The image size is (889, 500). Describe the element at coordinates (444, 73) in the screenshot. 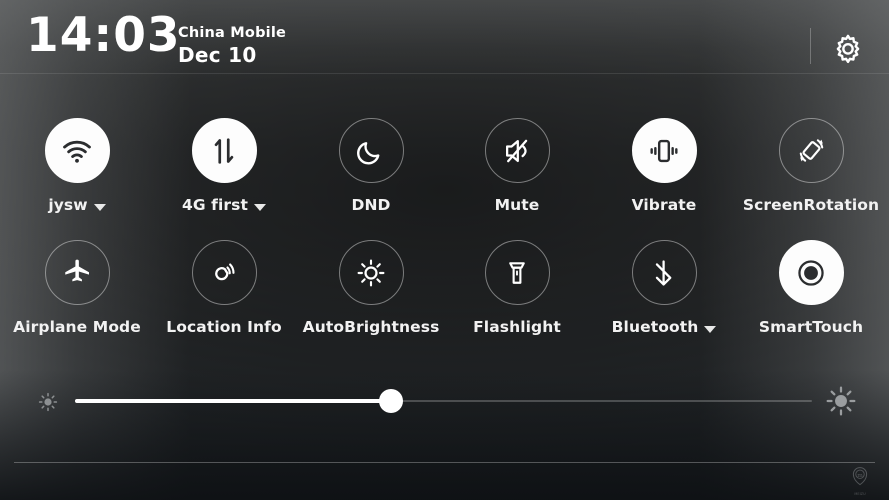

I see `header-bottom-divider` at that location.